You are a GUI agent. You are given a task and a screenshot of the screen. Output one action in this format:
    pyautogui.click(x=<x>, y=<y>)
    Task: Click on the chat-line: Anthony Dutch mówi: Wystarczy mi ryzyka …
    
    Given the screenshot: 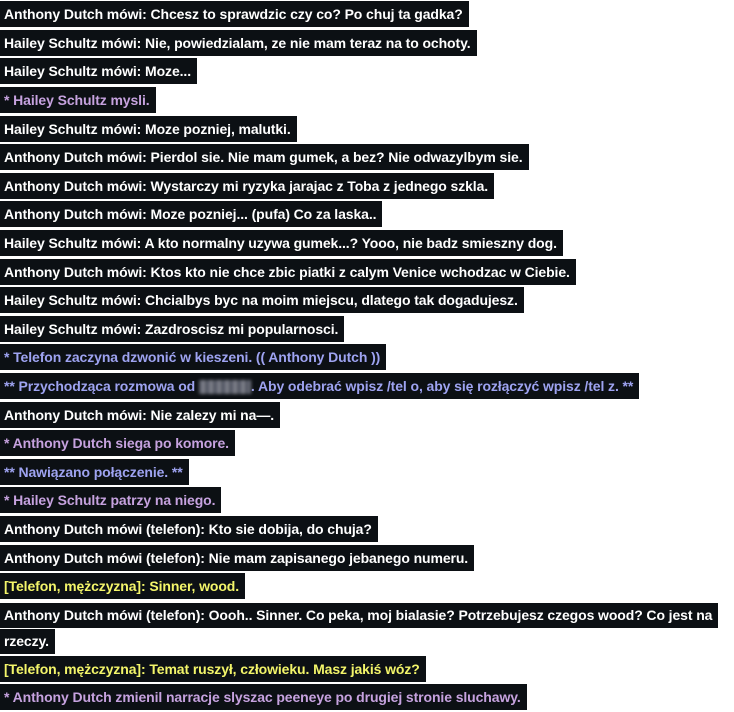 What is the action you would take?
    pyautogui.click(x=367, y=186)
    